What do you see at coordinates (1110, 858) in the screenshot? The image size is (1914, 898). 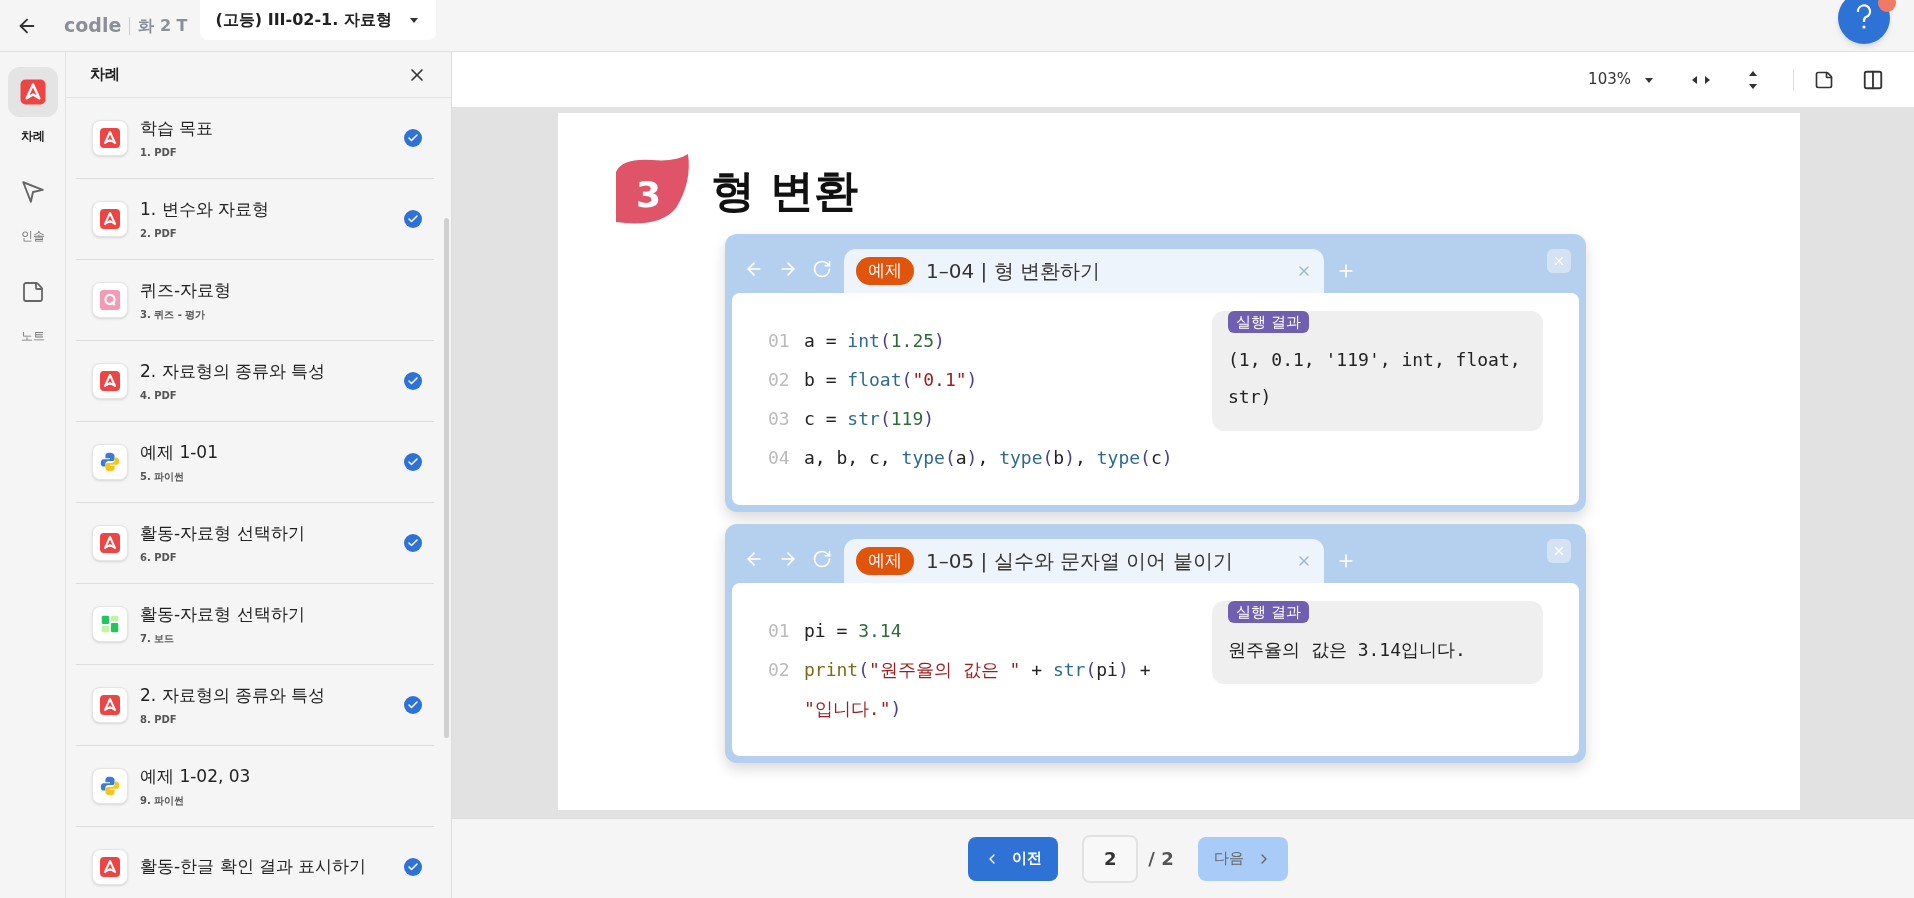 I see `page-number-field: 2` at bounding box center [1110, 858].